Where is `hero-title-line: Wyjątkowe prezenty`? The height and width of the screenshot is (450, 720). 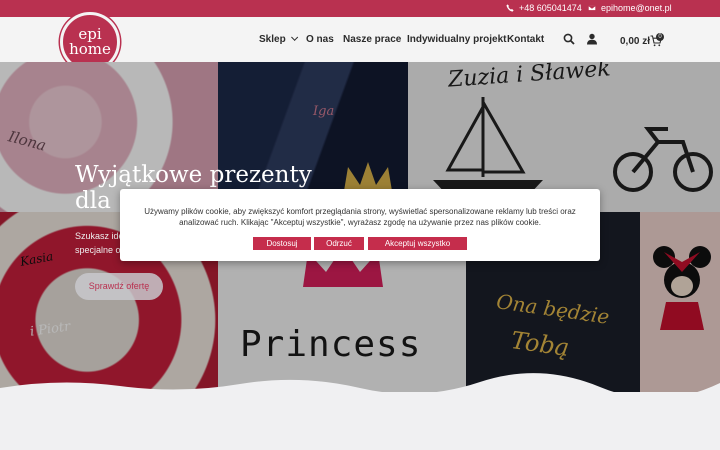
hero-title-line: Wyjątkowe prezenty is located at coordinates (193, 175).